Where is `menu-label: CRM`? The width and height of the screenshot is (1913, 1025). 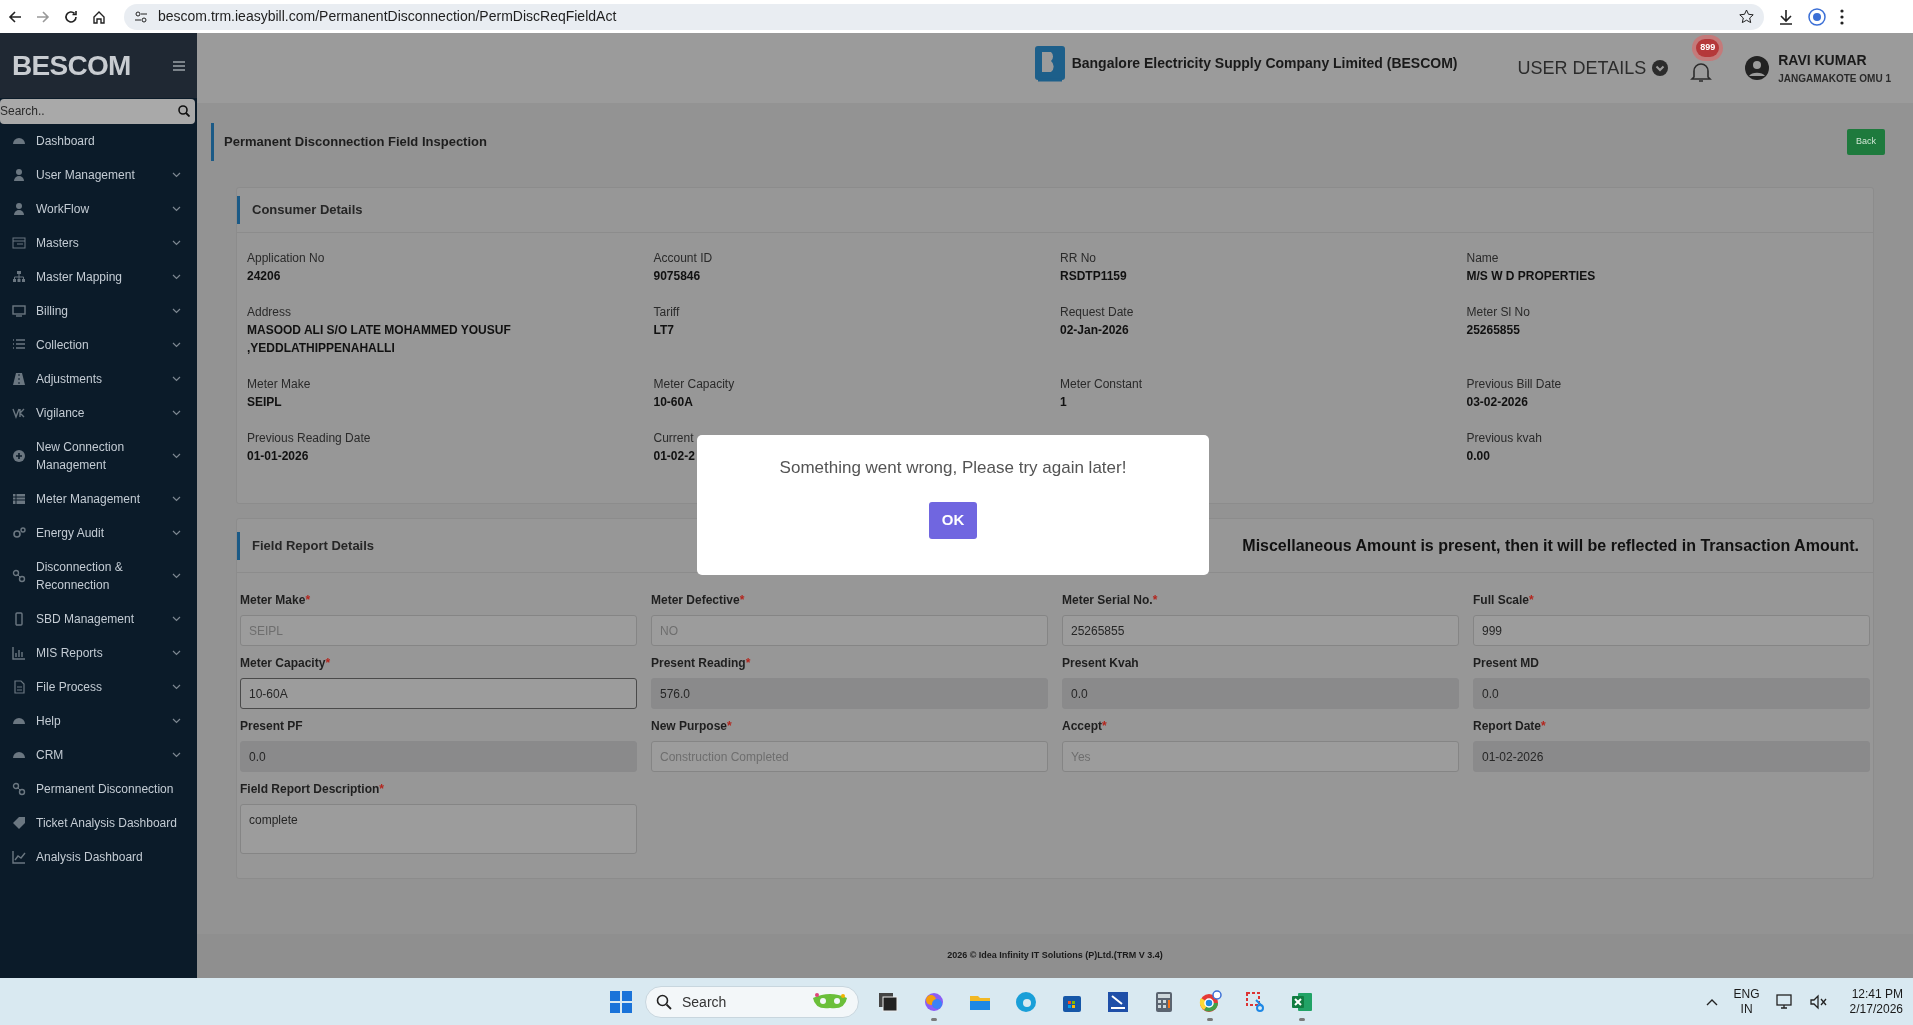 menu-label: CRM is located at coordinates (99, 754).